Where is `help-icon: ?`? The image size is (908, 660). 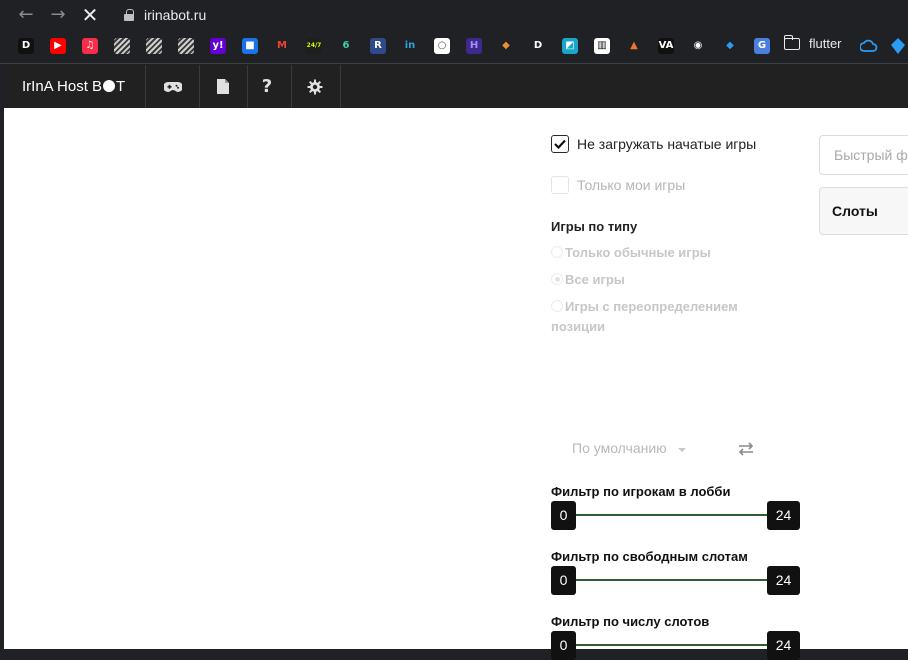 help-icon: ? is located at coordinates (267, 86).